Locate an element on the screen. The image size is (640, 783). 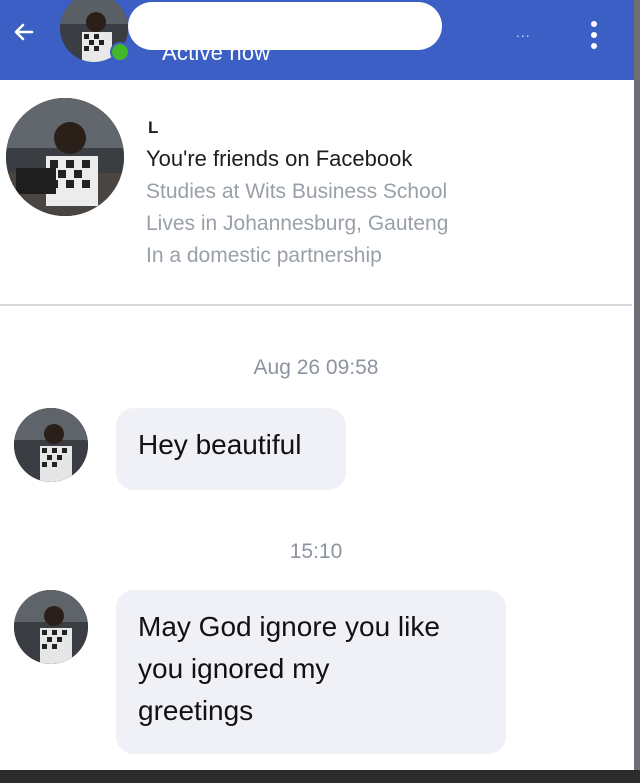
profile-name: L is located at coordinates (153, 127).